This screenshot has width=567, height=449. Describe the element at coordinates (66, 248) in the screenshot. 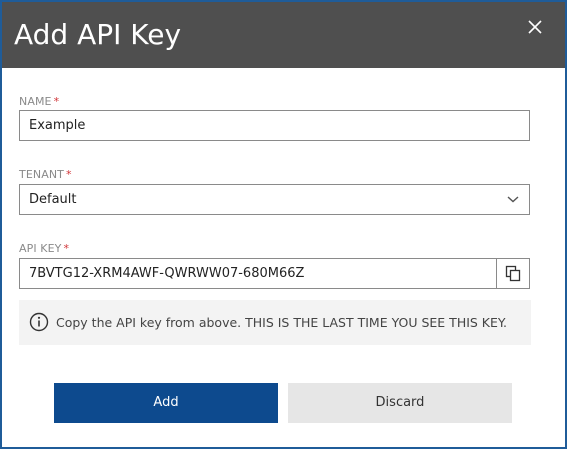

I see `api-key-required-mark: *` at that location.